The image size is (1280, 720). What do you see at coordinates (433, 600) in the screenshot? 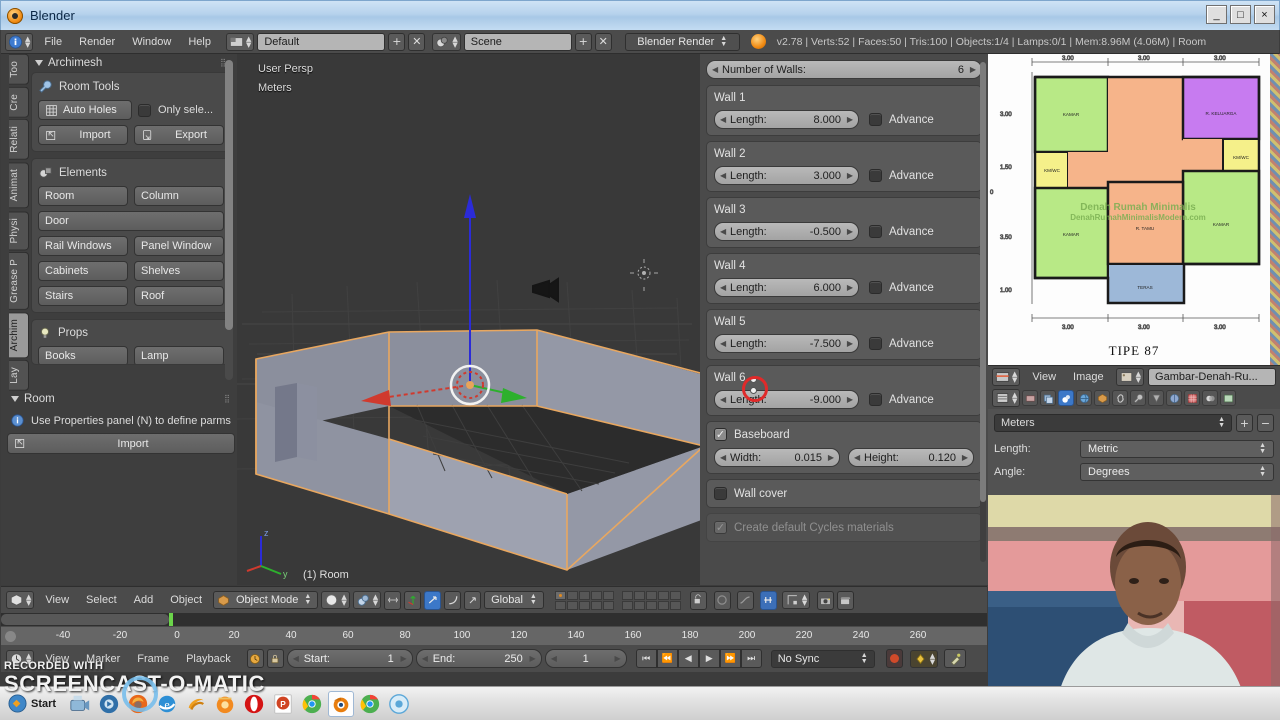
I see `manipulator-rotate-icon` at bounding box center [433, 600].